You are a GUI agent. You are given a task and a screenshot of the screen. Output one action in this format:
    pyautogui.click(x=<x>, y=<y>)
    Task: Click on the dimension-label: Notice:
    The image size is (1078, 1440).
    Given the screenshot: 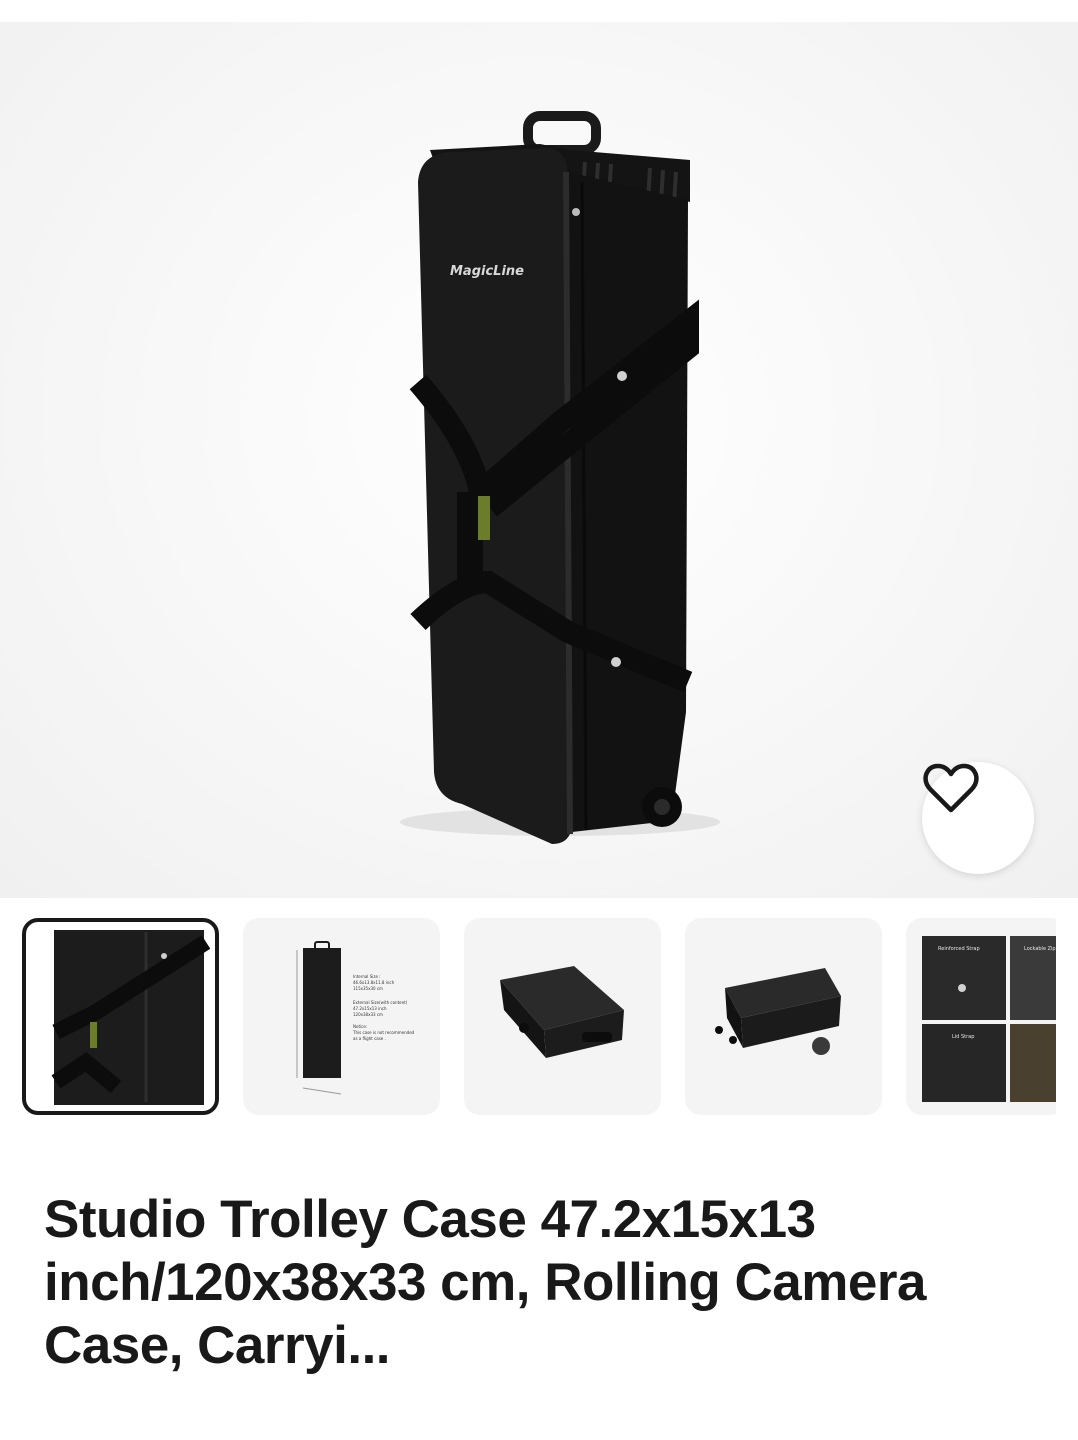 What is the action you would take?
    pyautogui.click(x=360, y=1026)
    